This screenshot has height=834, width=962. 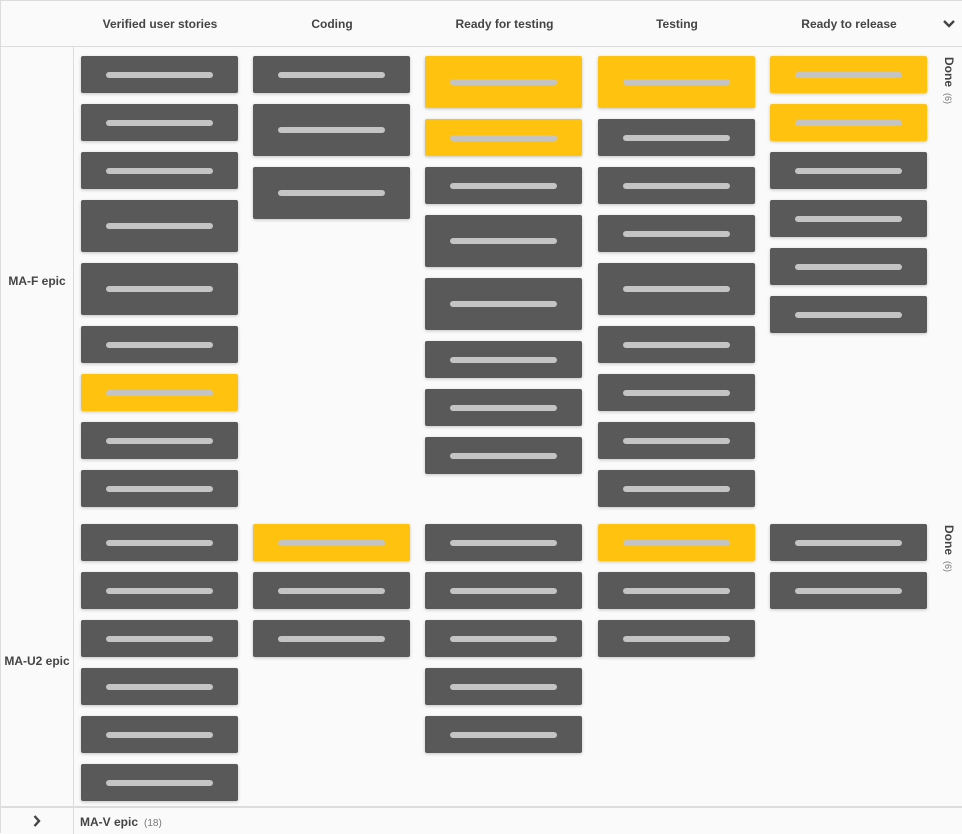 I want to click on swimlane-header: MA-U2 epic, so click(x=37, y=661).